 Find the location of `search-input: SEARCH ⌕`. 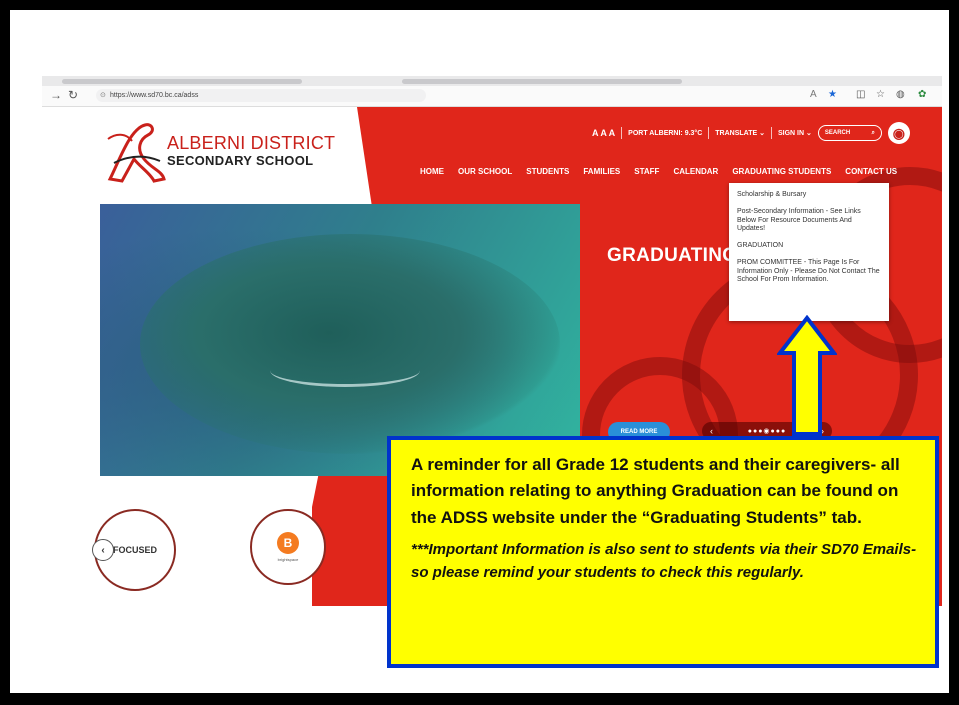

search-input: SEARCH ⌕ is located at coordinates (849, 133).